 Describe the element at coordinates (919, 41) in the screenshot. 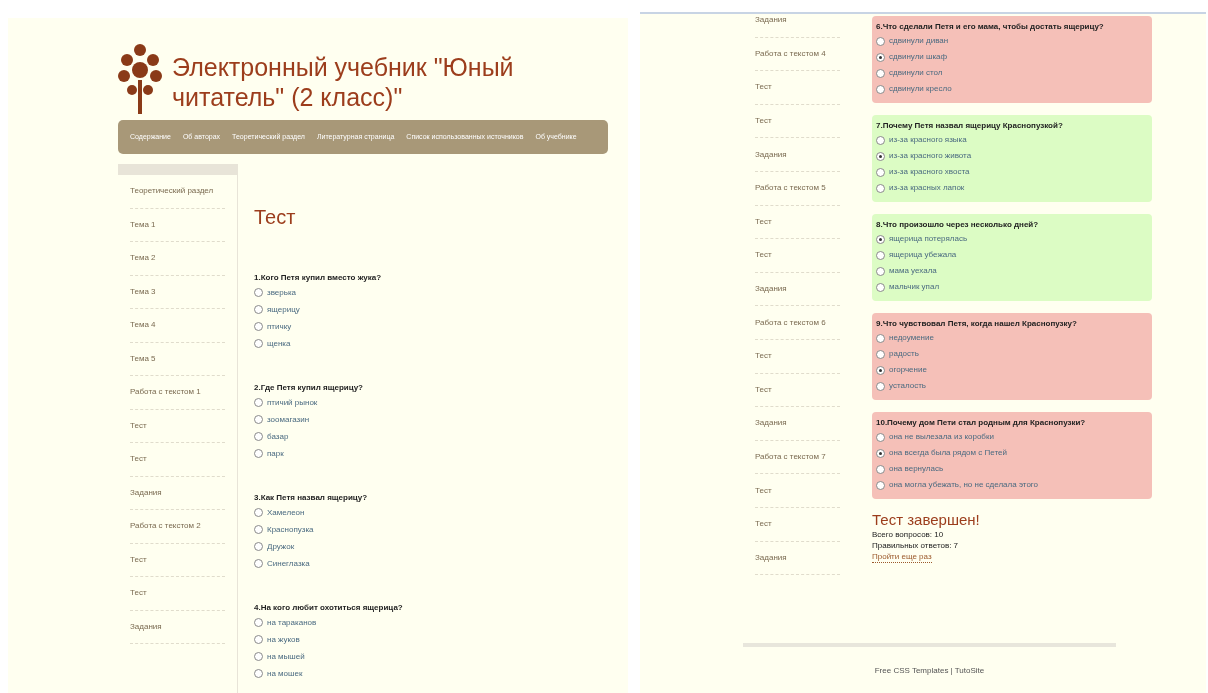

I see `answer-option: сдвинули диван` at that location.